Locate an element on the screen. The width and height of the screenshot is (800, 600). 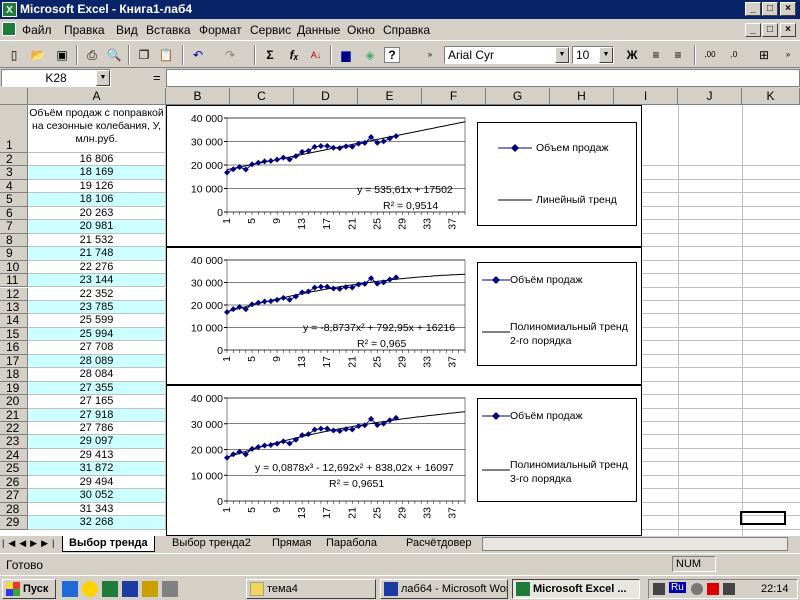
row-header-5: 5 is located at coordinates (14, 199).